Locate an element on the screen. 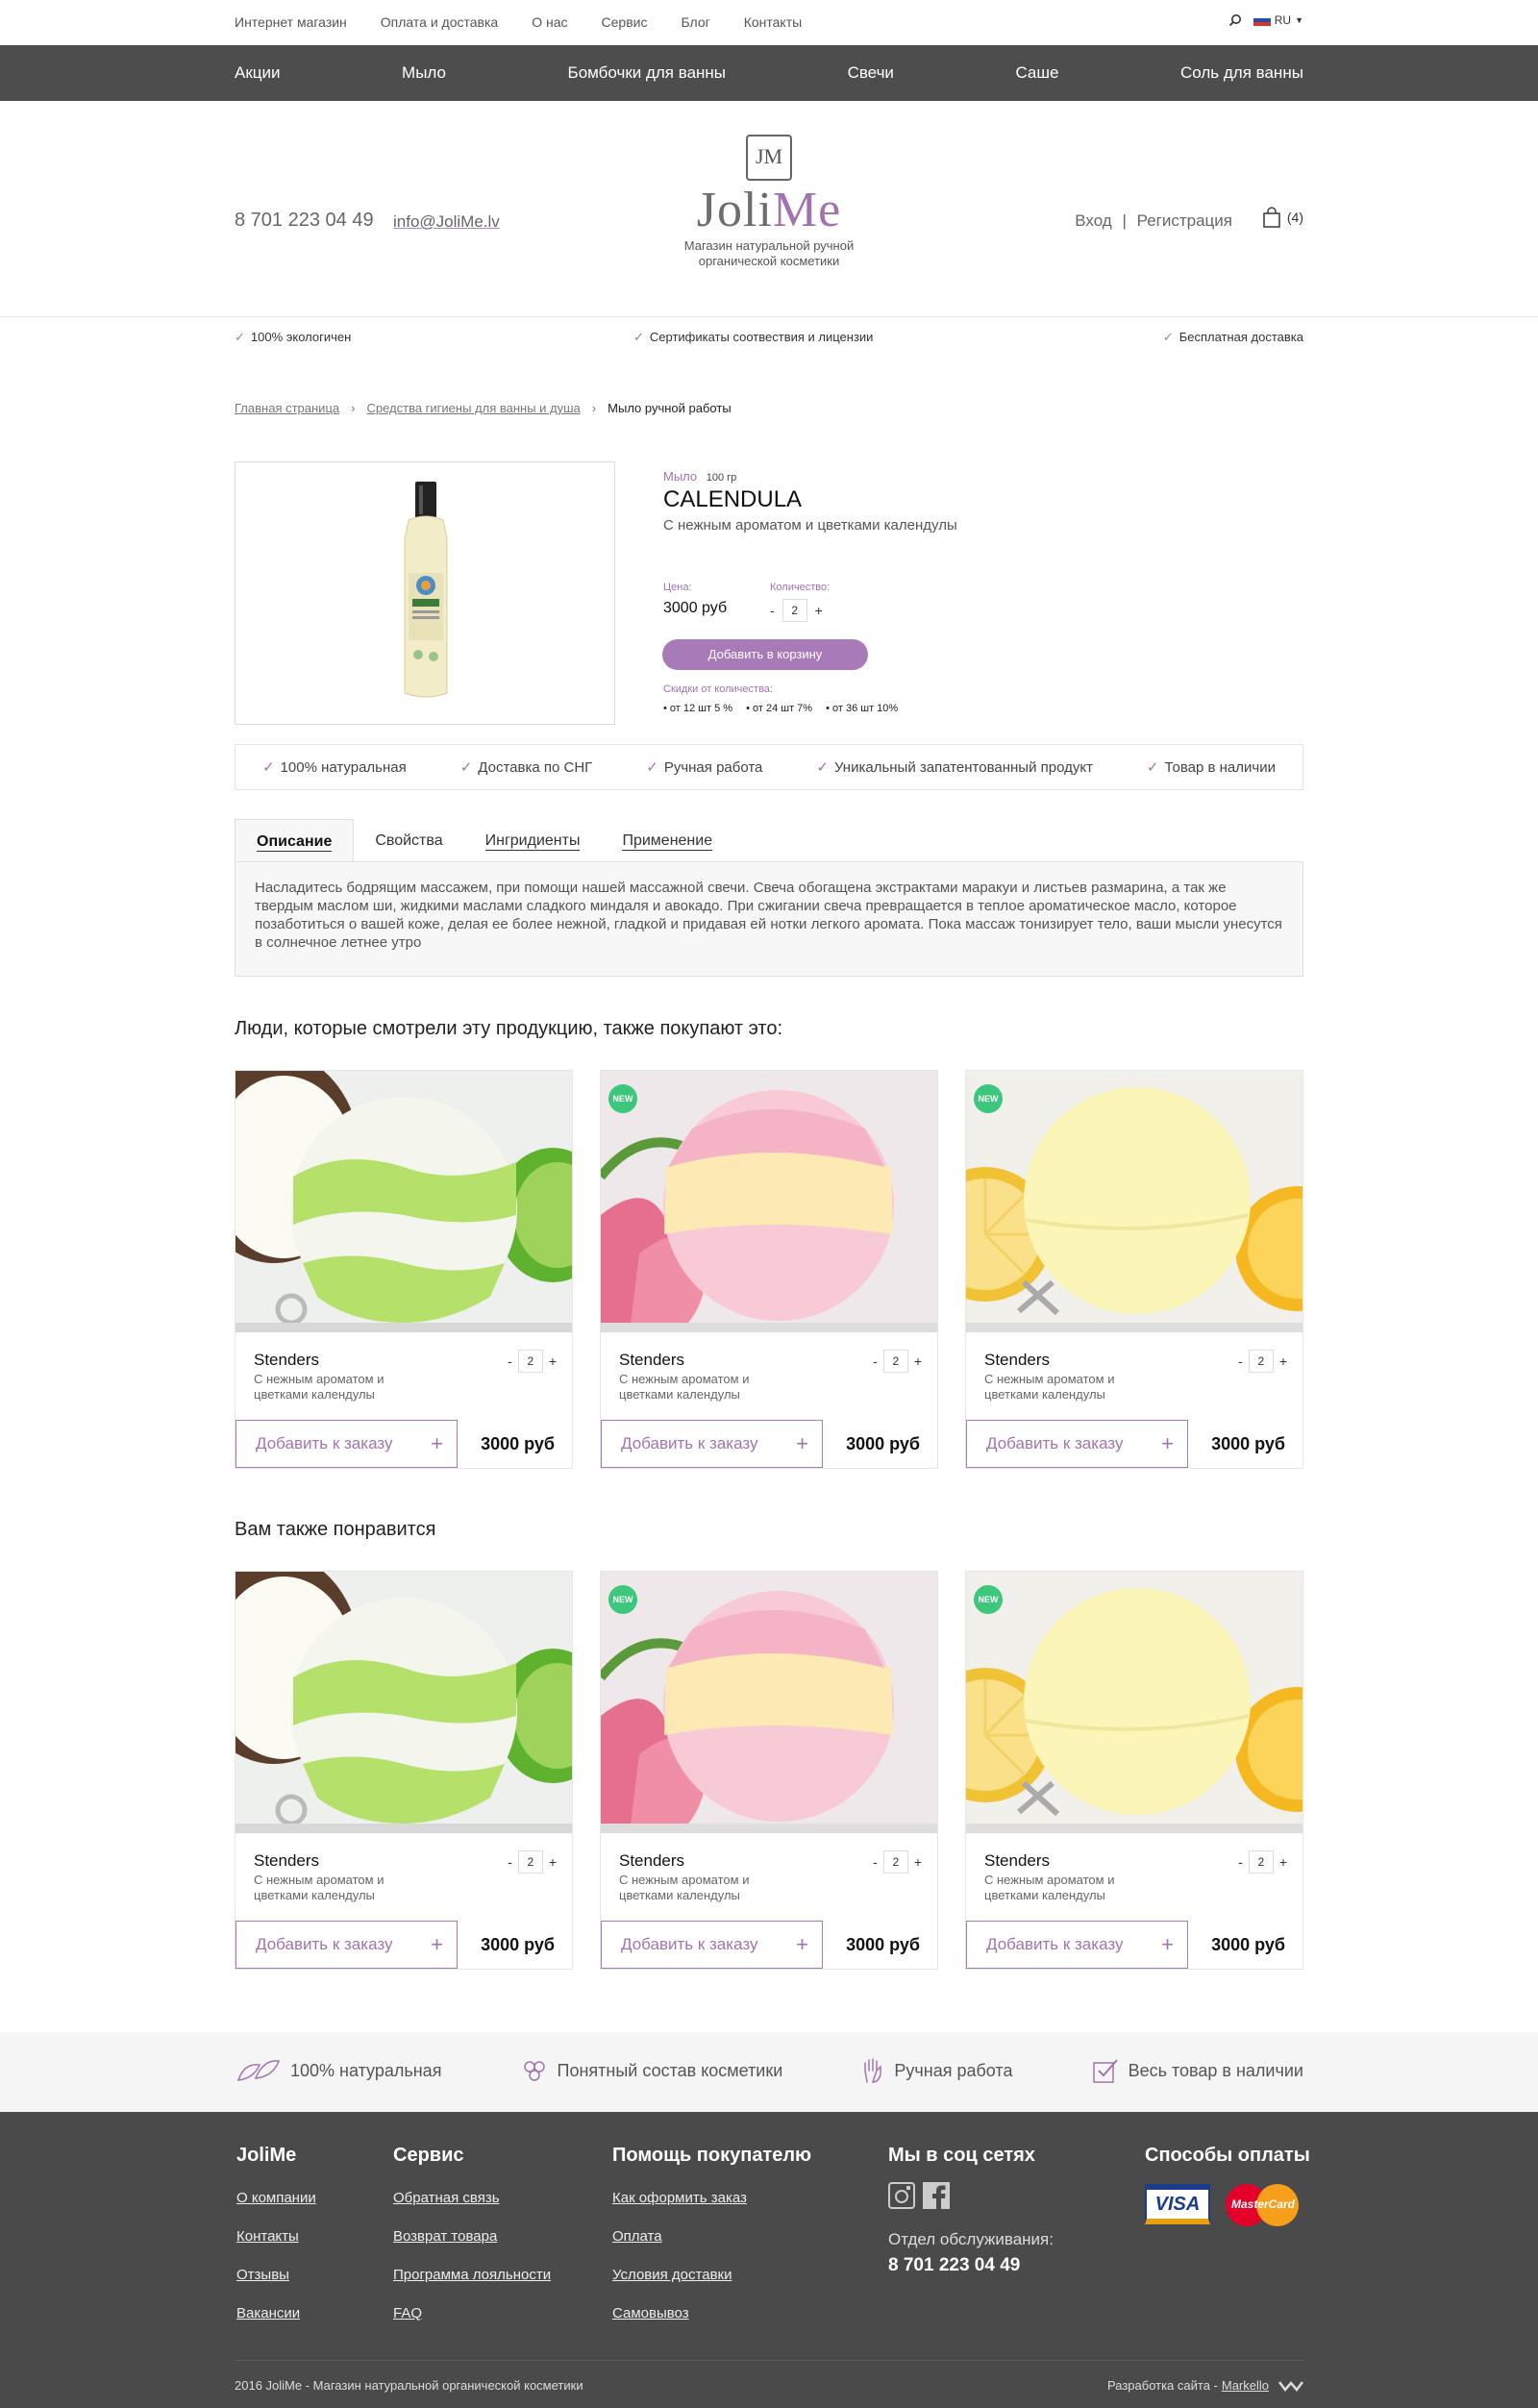 The height and width of the screenshot is (2408, 1538). developer-link: Markello is located at coordinates (1246, 2385).